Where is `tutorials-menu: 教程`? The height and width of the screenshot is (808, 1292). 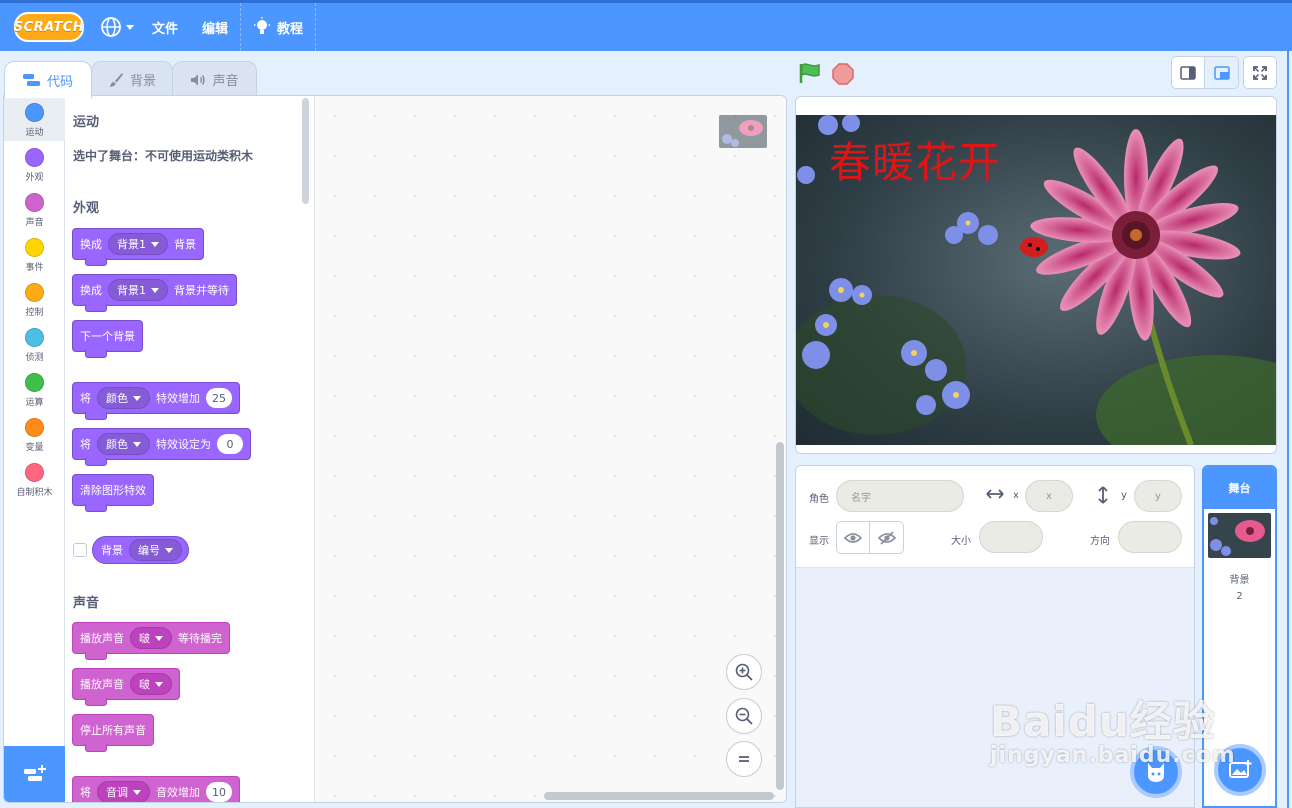
tutorials-menu: 教程 is located at coordinates (278, 27).